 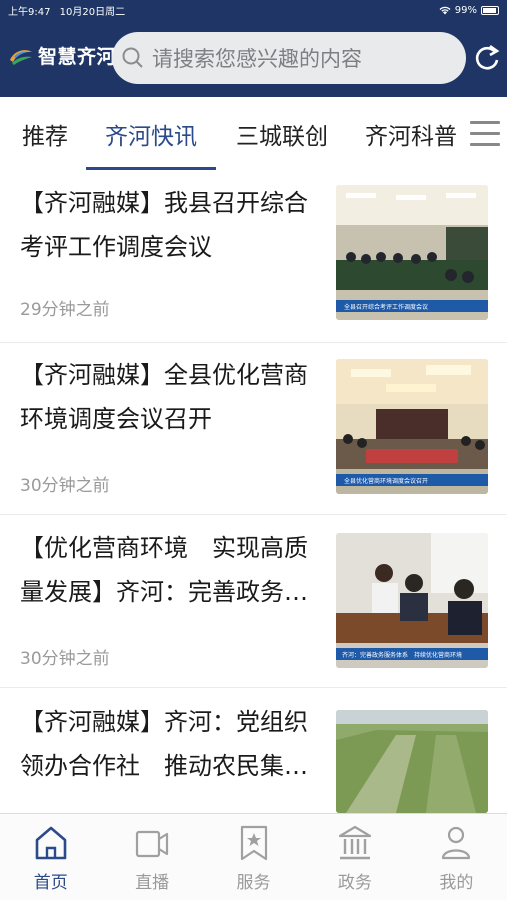 I want to click on nav-home-label: 首页, so click(x=50, y=883).